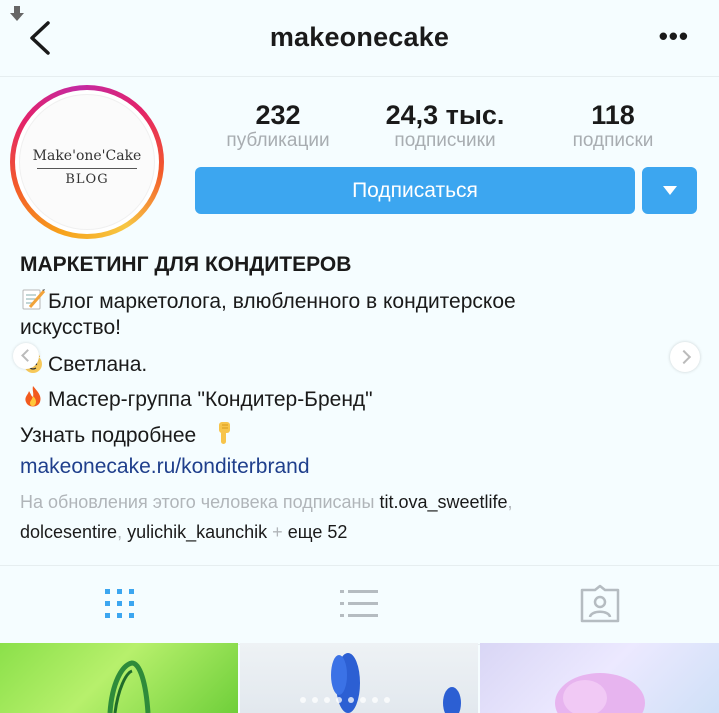  Describe the element at coordinates (445, 140) in the screenshot. I see `stat-followers-label: подписчики` at that location.